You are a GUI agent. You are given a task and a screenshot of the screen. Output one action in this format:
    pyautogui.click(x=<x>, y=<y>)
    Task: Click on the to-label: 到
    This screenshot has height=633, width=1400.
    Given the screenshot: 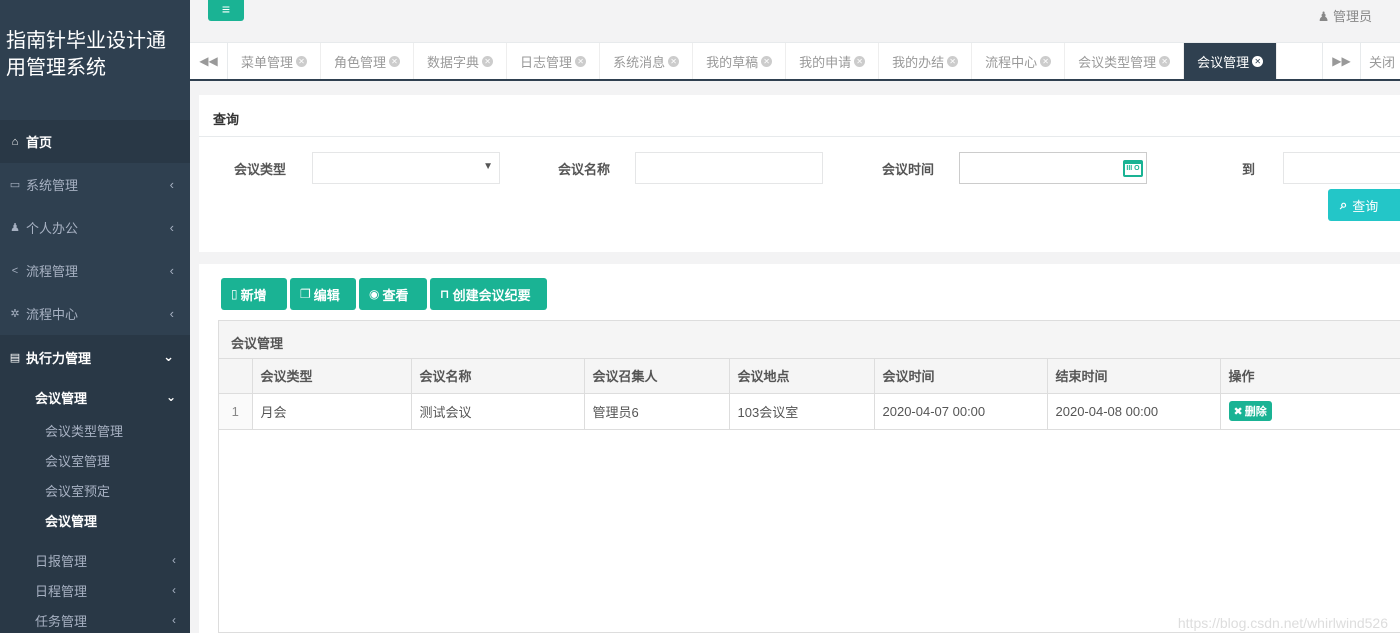 What is the action you would take?
    pyautogui.click(x=1249, y=169)
    